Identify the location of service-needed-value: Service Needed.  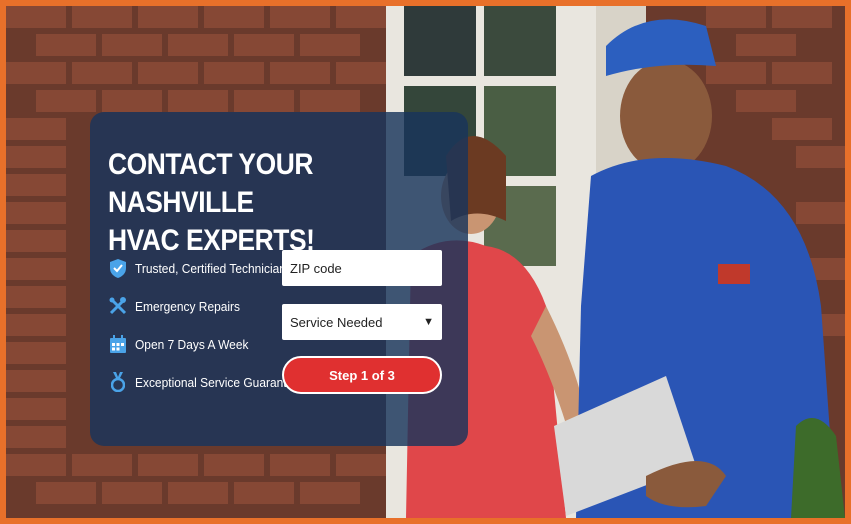
(336, 322).